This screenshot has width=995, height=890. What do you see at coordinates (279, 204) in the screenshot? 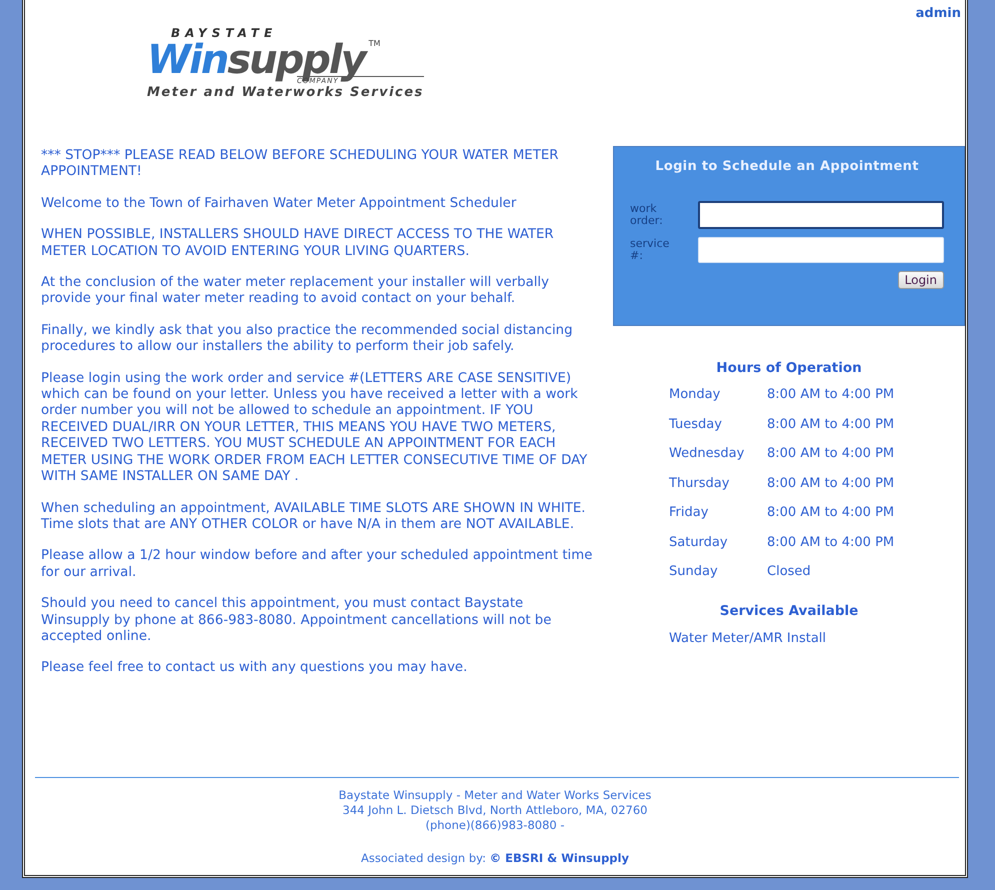
I see `notice-paragraph: Welcome to the Town of Fairhaven Water Meter Appointment Scheduler` at bounding box center [279, 204].